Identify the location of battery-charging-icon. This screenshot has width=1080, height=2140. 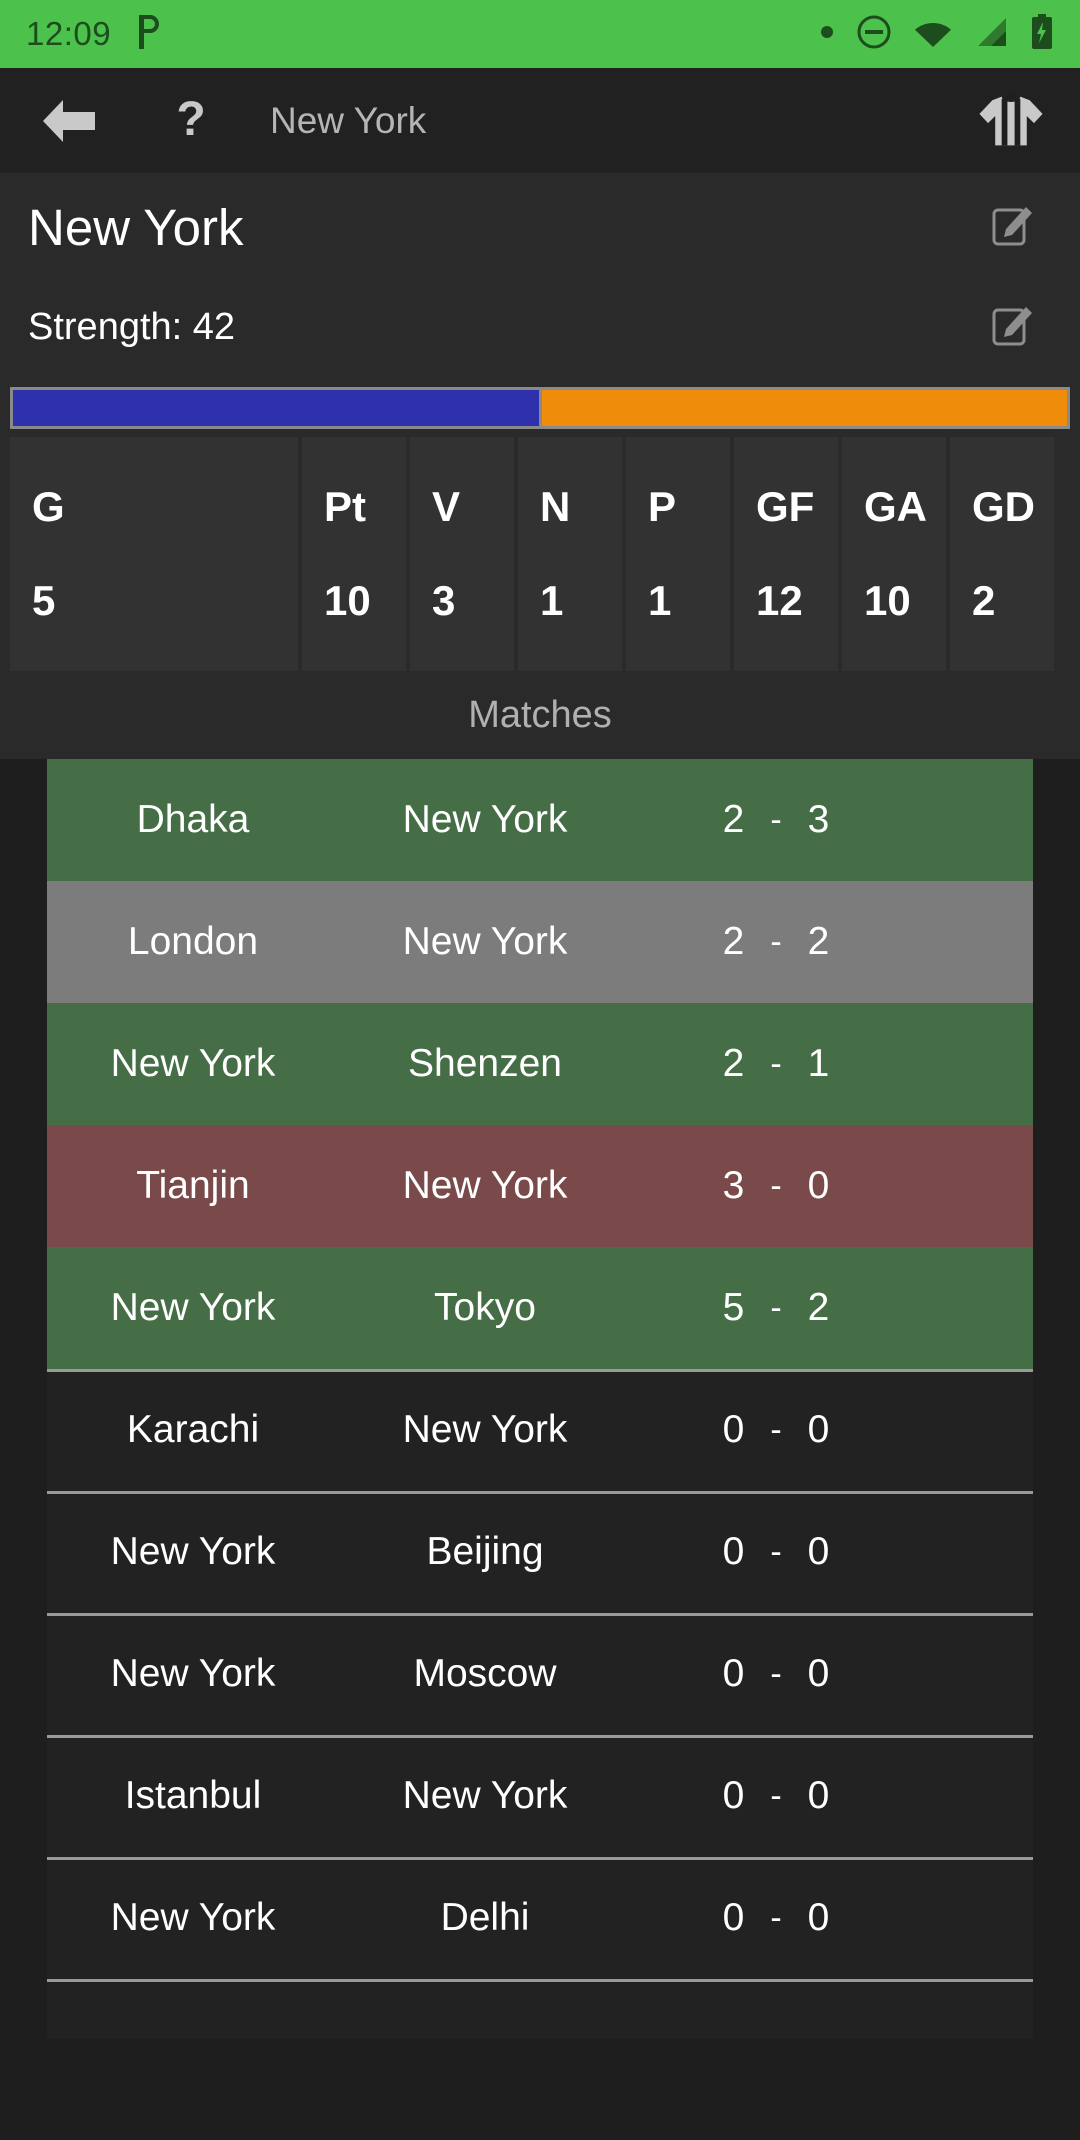
(1042, 34).